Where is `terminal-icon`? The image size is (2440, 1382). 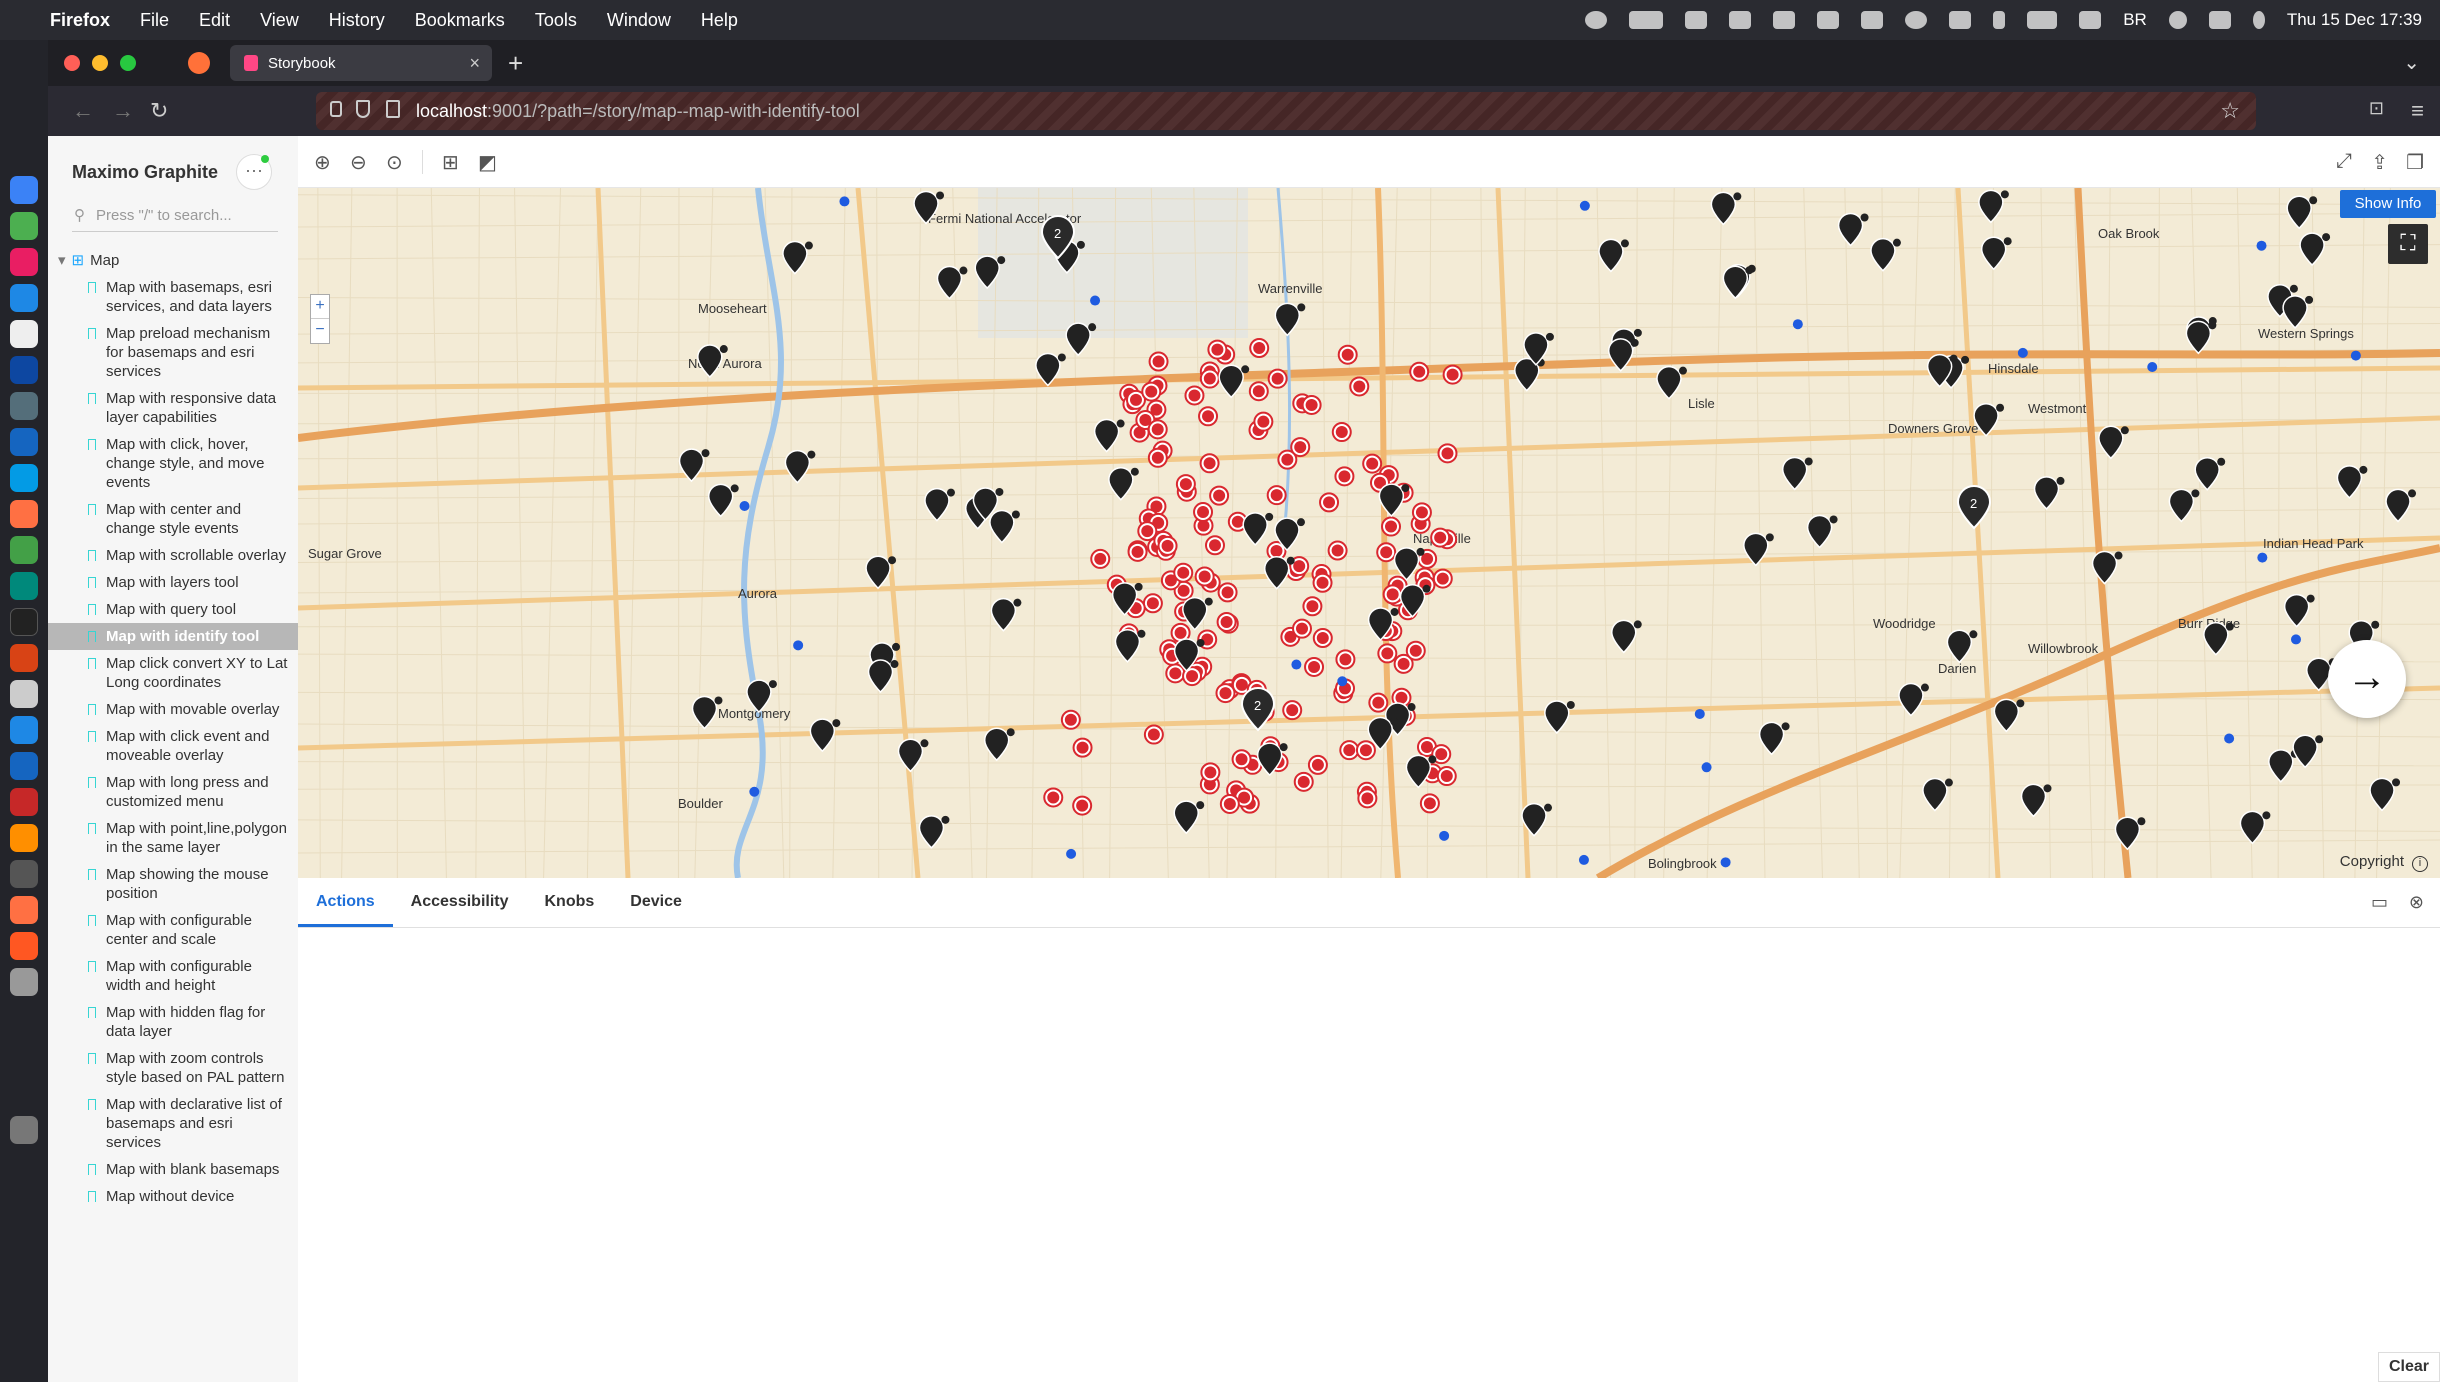 terminal-icon is located at coordinates (24, 622).